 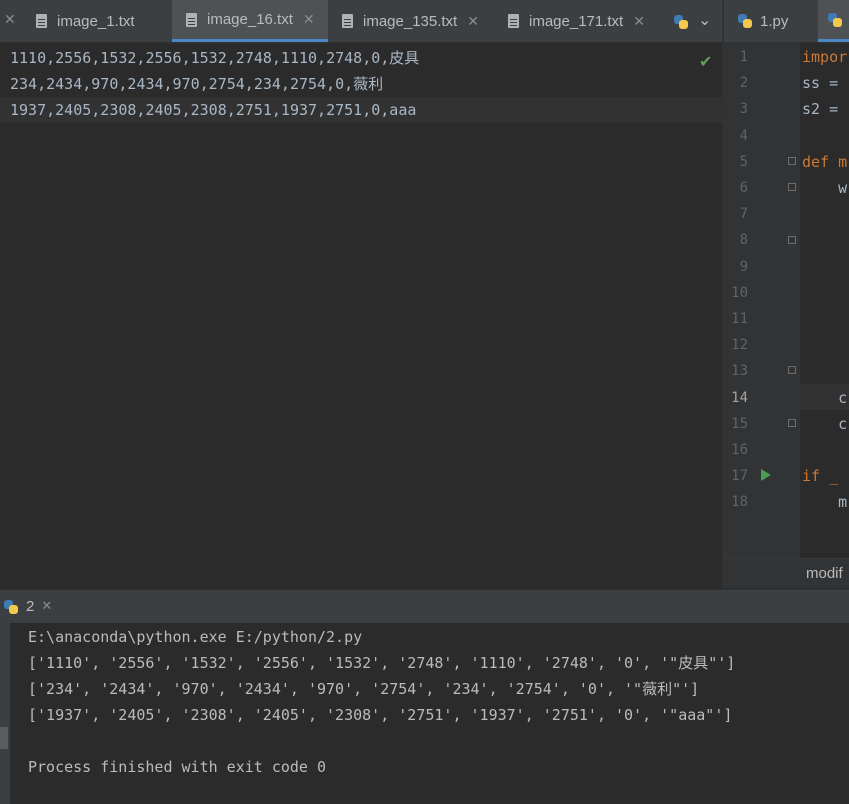 What do you see at coordinates (5, 713) in the screenshot?
I see `console-side-toolbar` at bounding box center [5, 713].